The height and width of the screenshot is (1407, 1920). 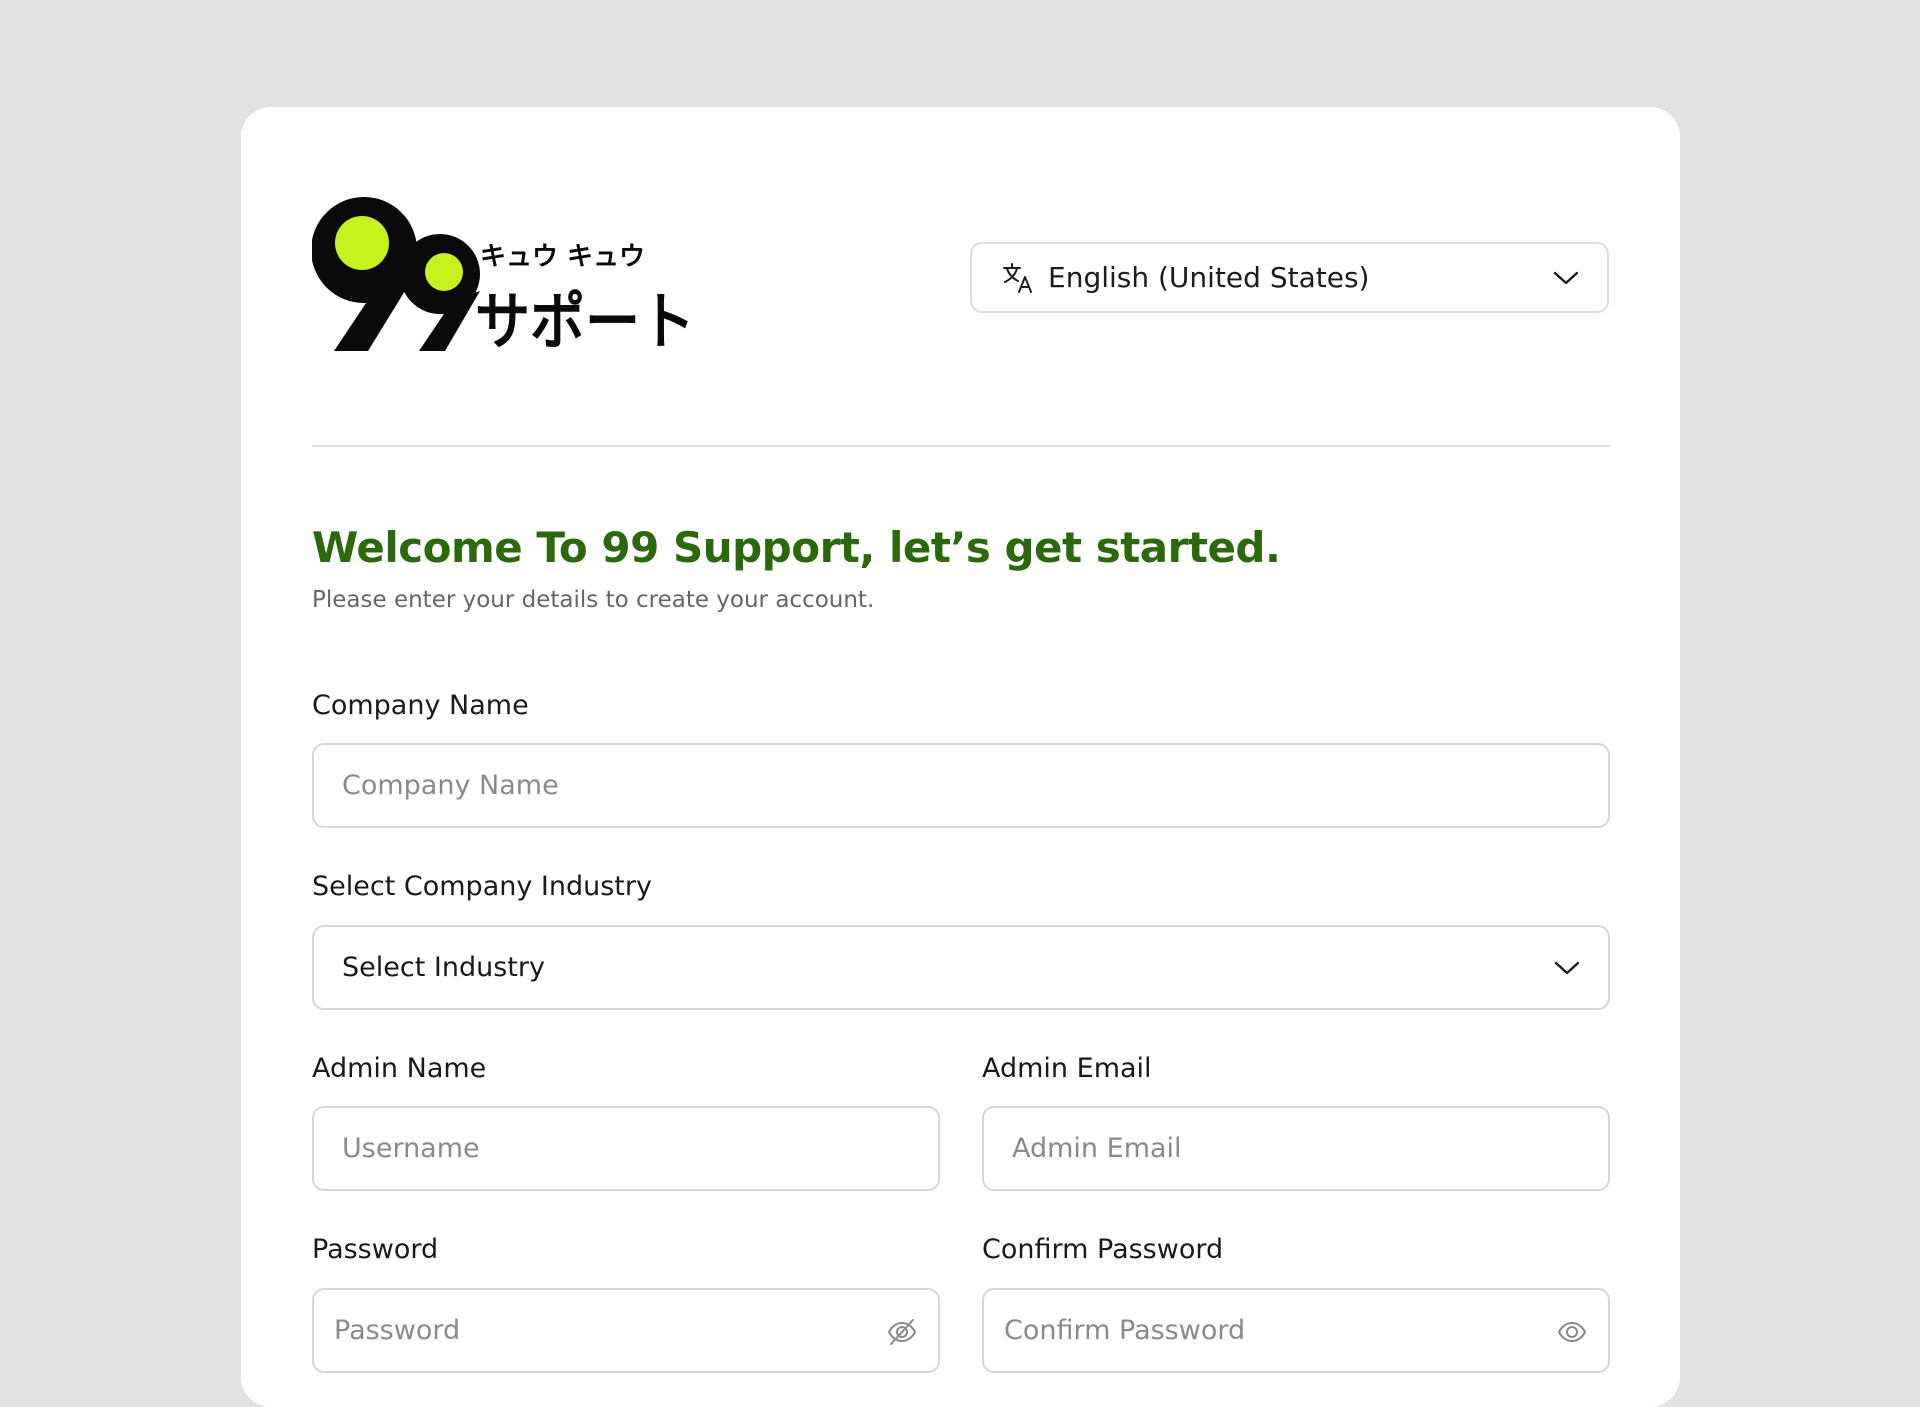 I want to click on confirm-password-label: Confirm Password, so click(x=1103, y=1249).